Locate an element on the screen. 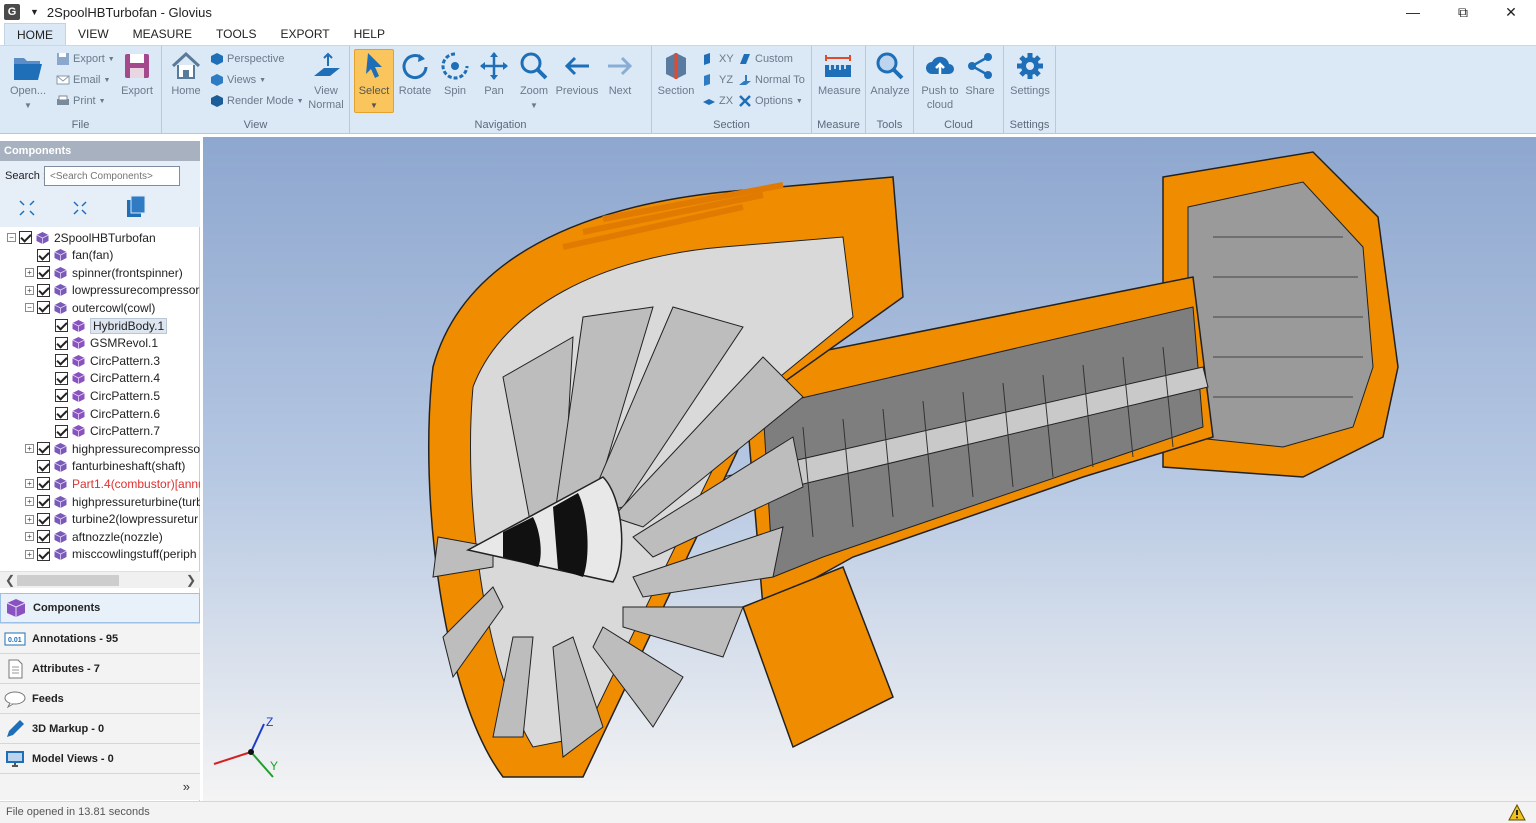 The width and height of the screenshot is (1536, 823). section-zx-button: ZX is located at coordinates (717, 101).